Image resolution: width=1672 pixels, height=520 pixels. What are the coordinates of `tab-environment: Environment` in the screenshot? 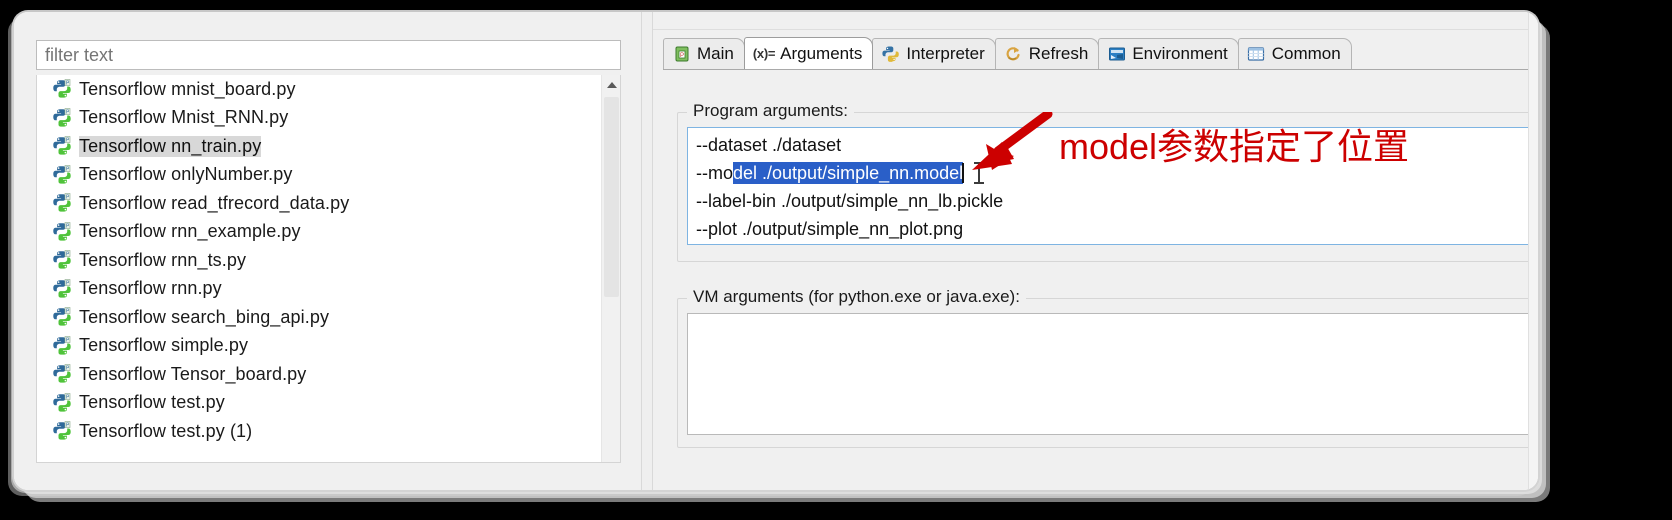 It's located at (1168, 53).